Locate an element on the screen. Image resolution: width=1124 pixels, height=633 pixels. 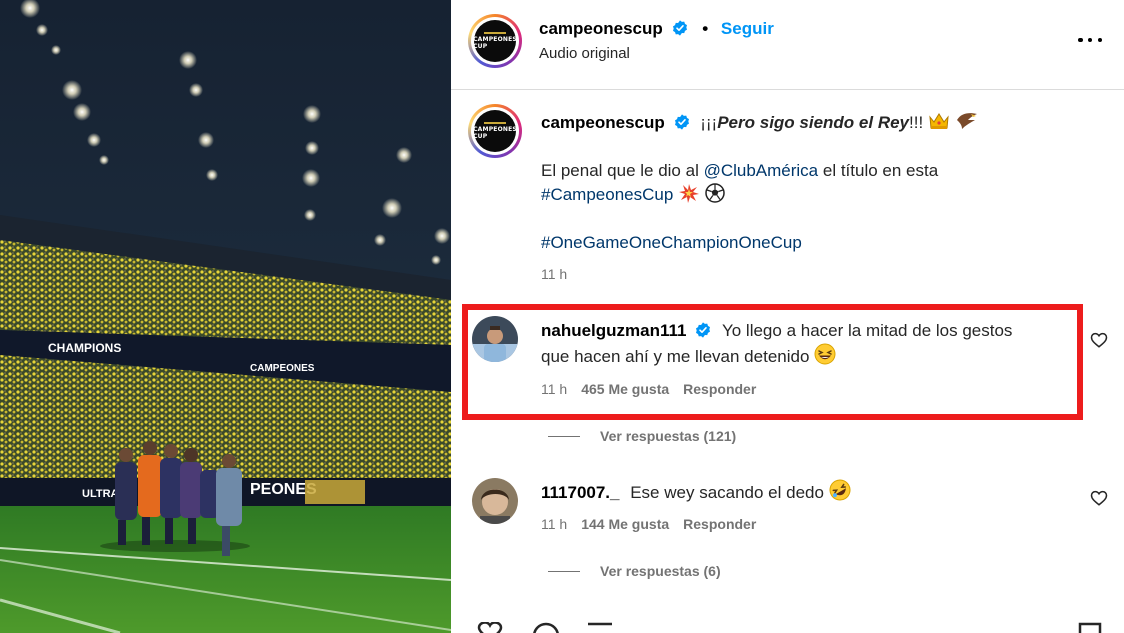
post-action-bar is located at coordinates (787, 627).